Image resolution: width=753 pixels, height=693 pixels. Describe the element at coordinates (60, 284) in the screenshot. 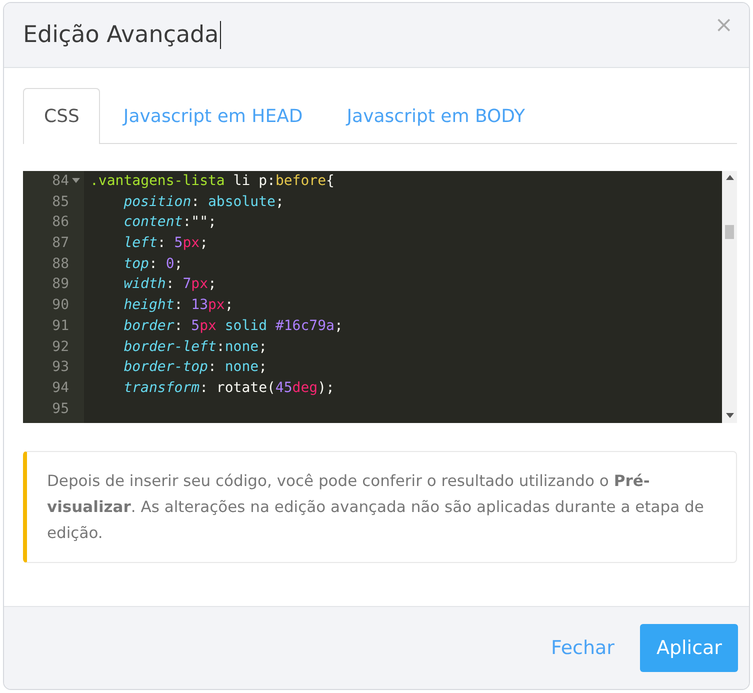

I see `line-number: 89` at that location.